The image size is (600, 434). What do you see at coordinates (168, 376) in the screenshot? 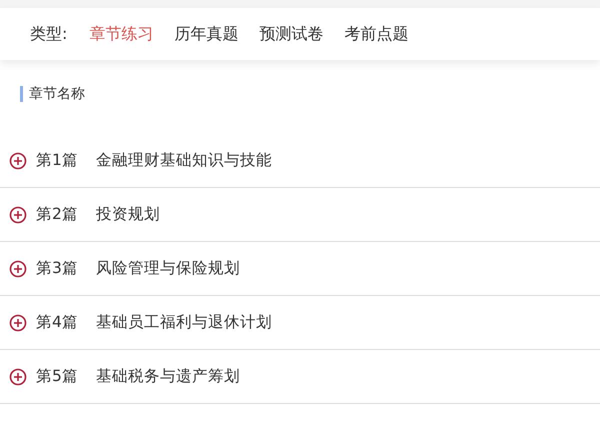
I see `chapter-title: 基础税务与遗产筹划` at bounding box center [168, 376].